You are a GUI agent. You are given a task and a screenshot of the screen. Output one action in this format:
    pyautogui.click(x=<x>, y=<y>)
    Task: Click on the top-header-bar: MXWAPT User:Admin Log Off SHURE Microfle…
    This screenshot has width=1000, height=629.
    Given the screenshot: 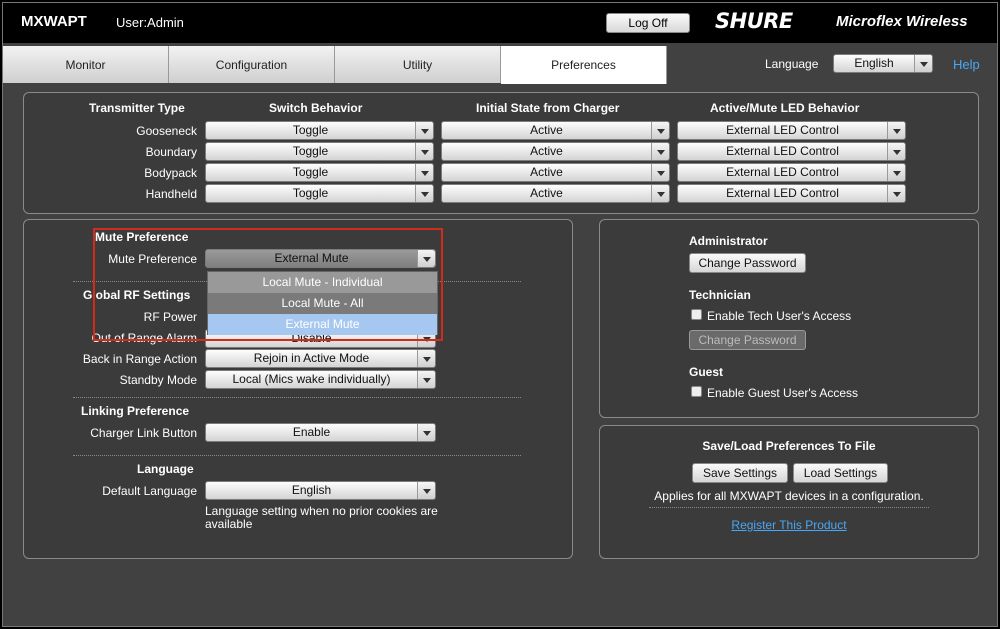 What is the action you would take?
    pyautogui.click(x=500, y=23)
    